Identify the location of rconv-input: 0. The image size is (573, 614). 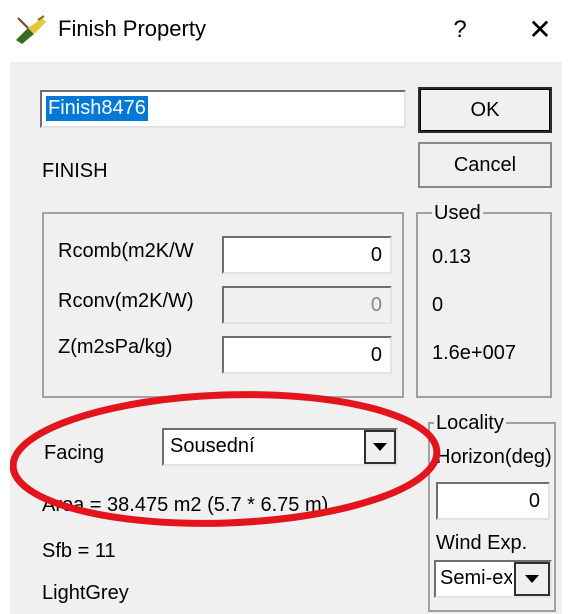
(307, 305).